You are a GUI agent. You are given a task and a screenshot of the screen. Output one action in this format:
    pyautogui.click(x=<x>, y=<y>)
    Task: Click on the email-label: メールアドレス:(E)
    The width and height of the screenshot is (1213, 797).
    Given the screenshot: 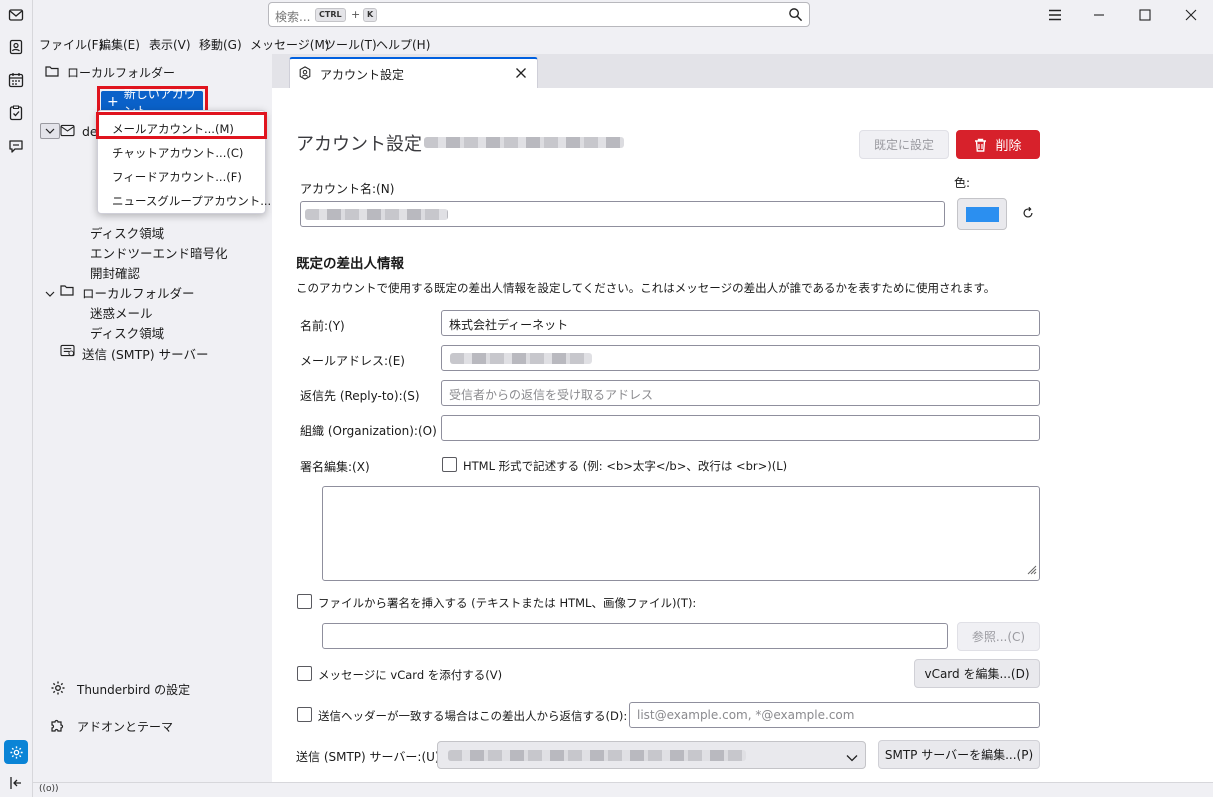 What is the action you would take?
    pyautogui.click(x=352, y=361)
    